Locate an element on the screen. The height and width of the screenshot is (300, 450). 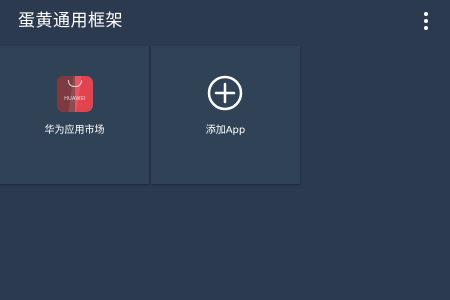
huawei-appgallery-icon: HUAWEI is located at coordinates (75, 94).